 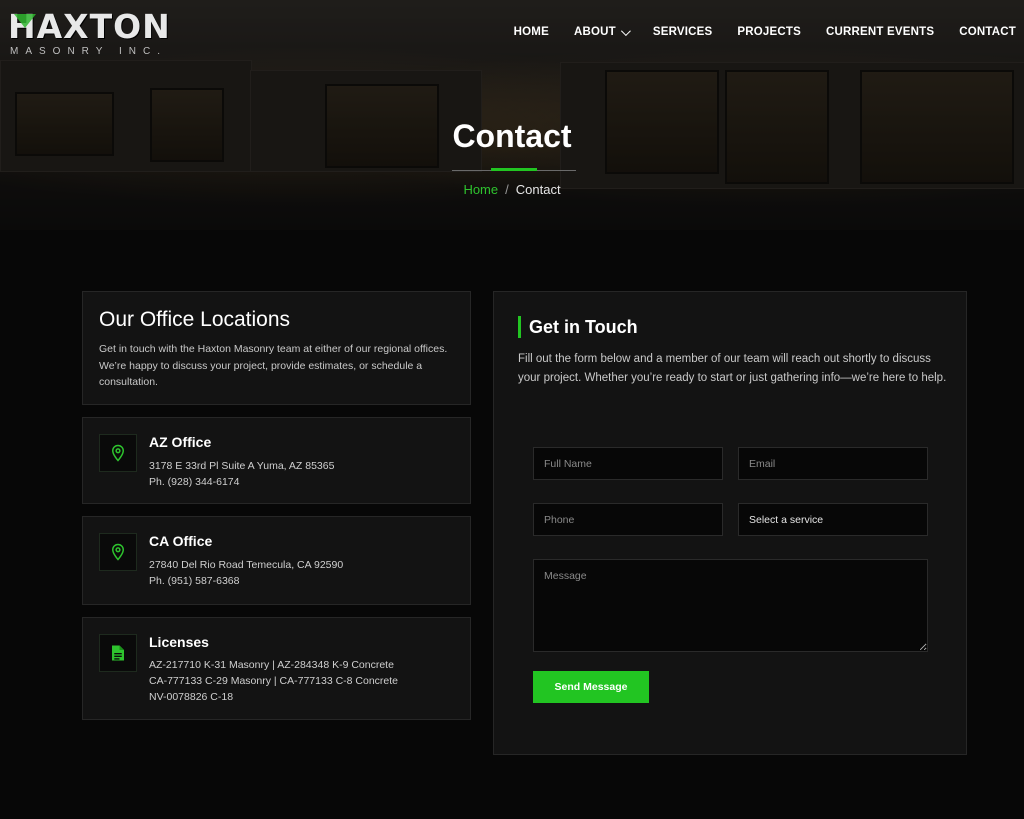 What do you see at coordinates (519, 327) in the screenshot?
I see `form-title-accent-bar` at bounding box center [519, 327].